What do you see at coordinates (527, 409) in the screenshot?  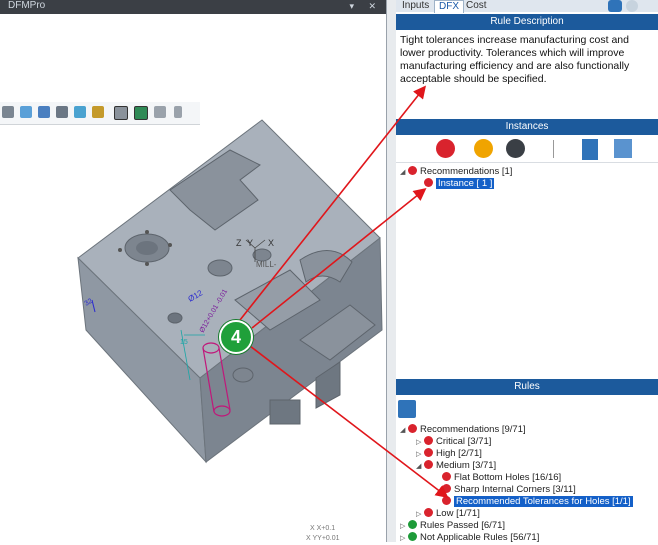 I see `rules-toolbar` at bounding box center [527, 409].